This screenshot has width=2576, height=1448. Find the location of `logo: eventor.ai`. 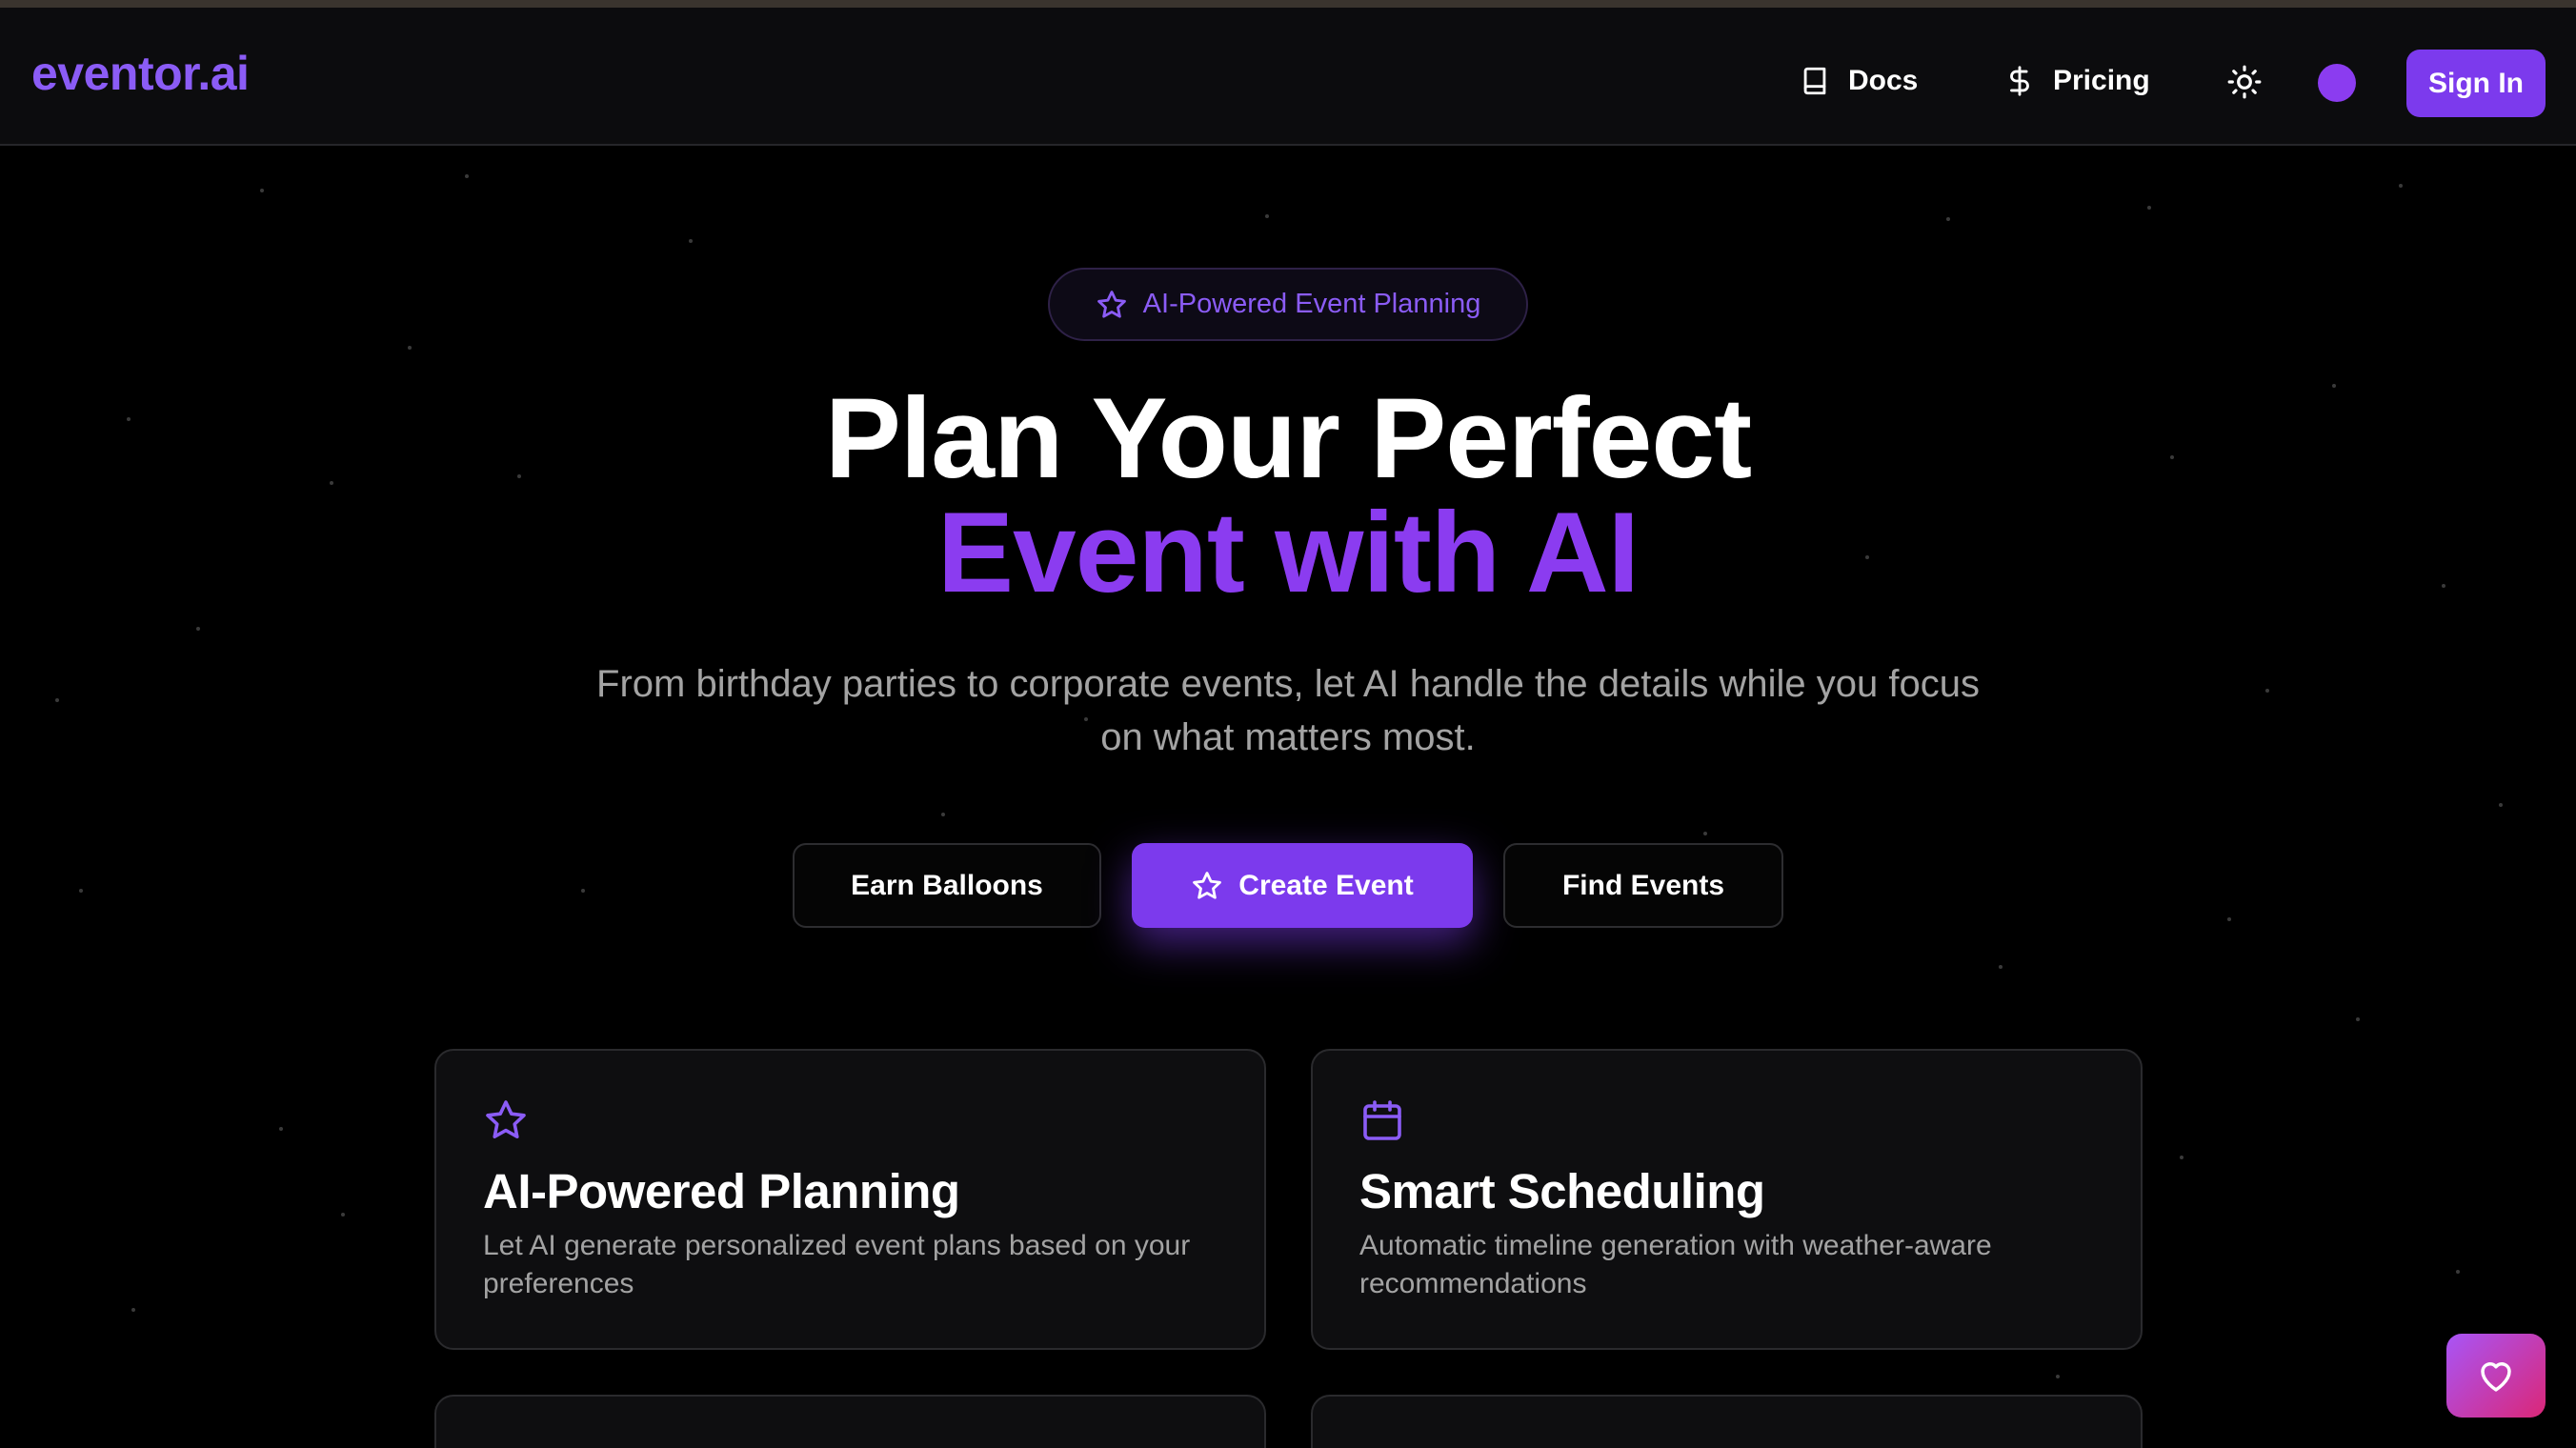

logo: eventor.ai is located at coordinates (140, 73).